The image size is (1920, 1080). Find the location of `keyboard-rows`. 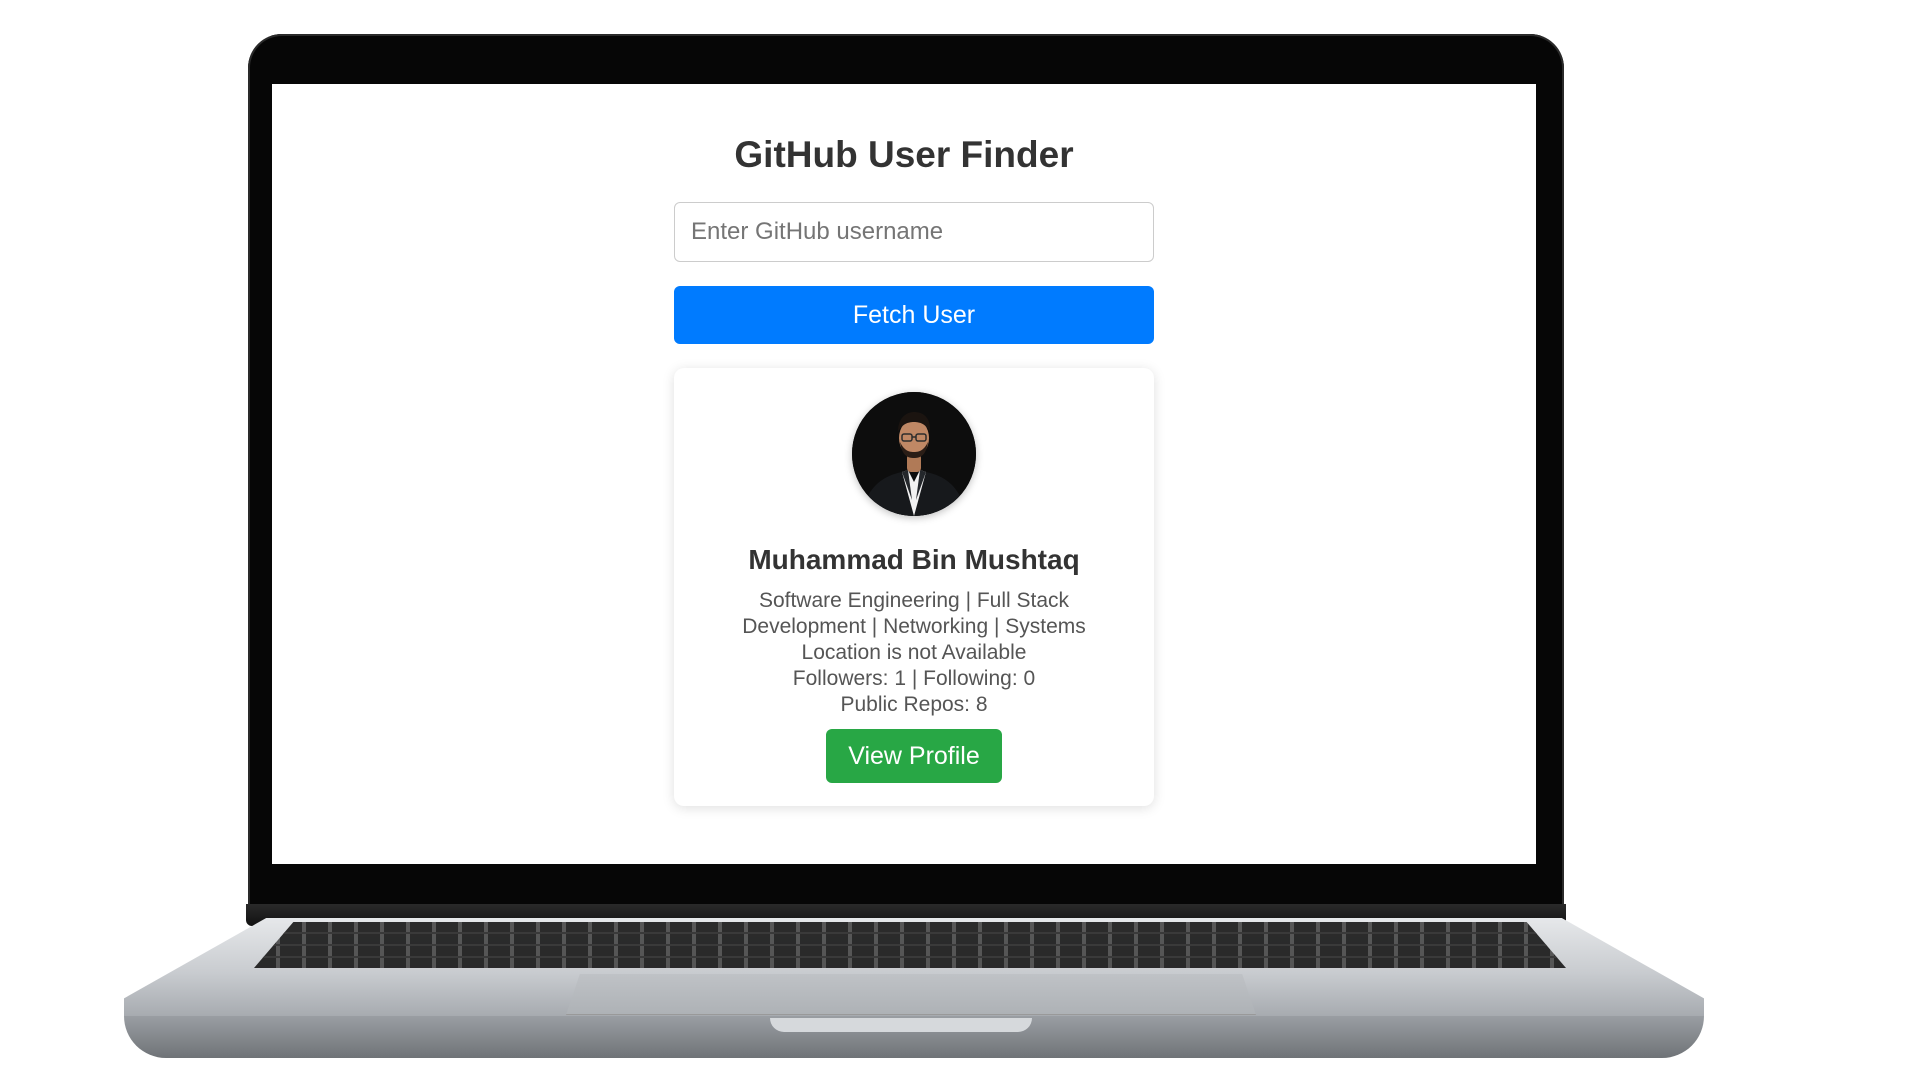

keyboard-rows is located at coordinates (910, 945).